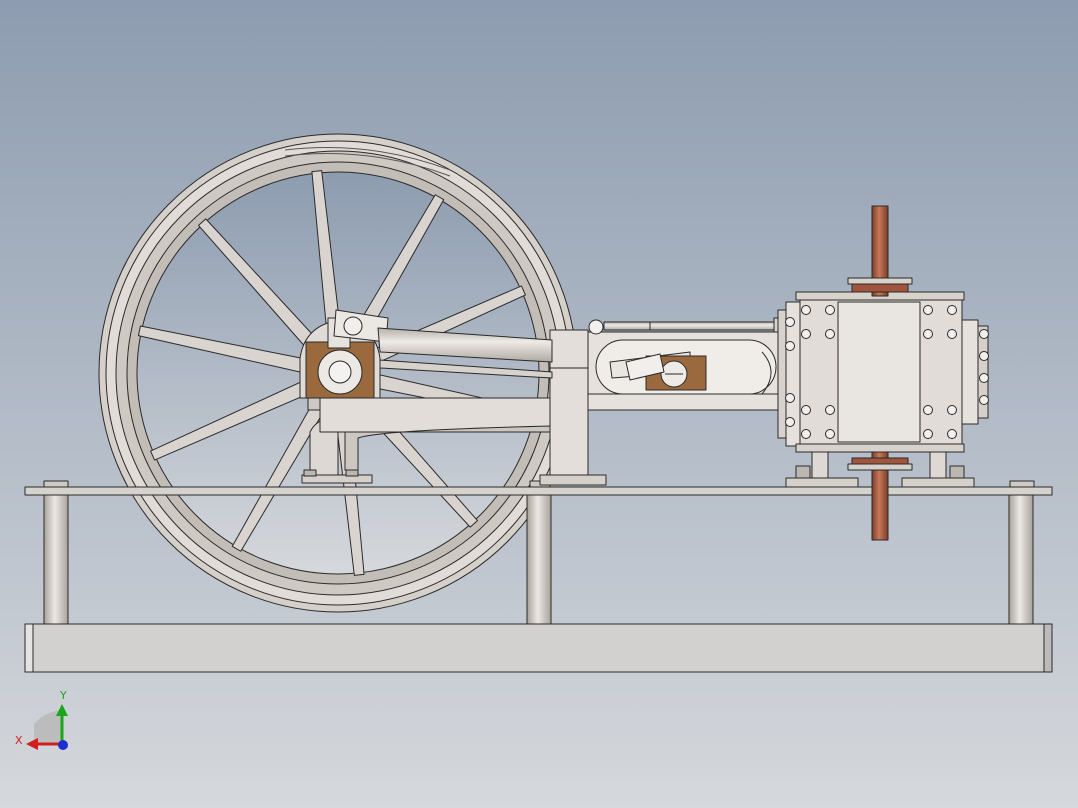 The width and height of the screenshot is (1078, 808). Describe the element at coordinates (538, 648) in the screenshot. I see `base-board` at that location.